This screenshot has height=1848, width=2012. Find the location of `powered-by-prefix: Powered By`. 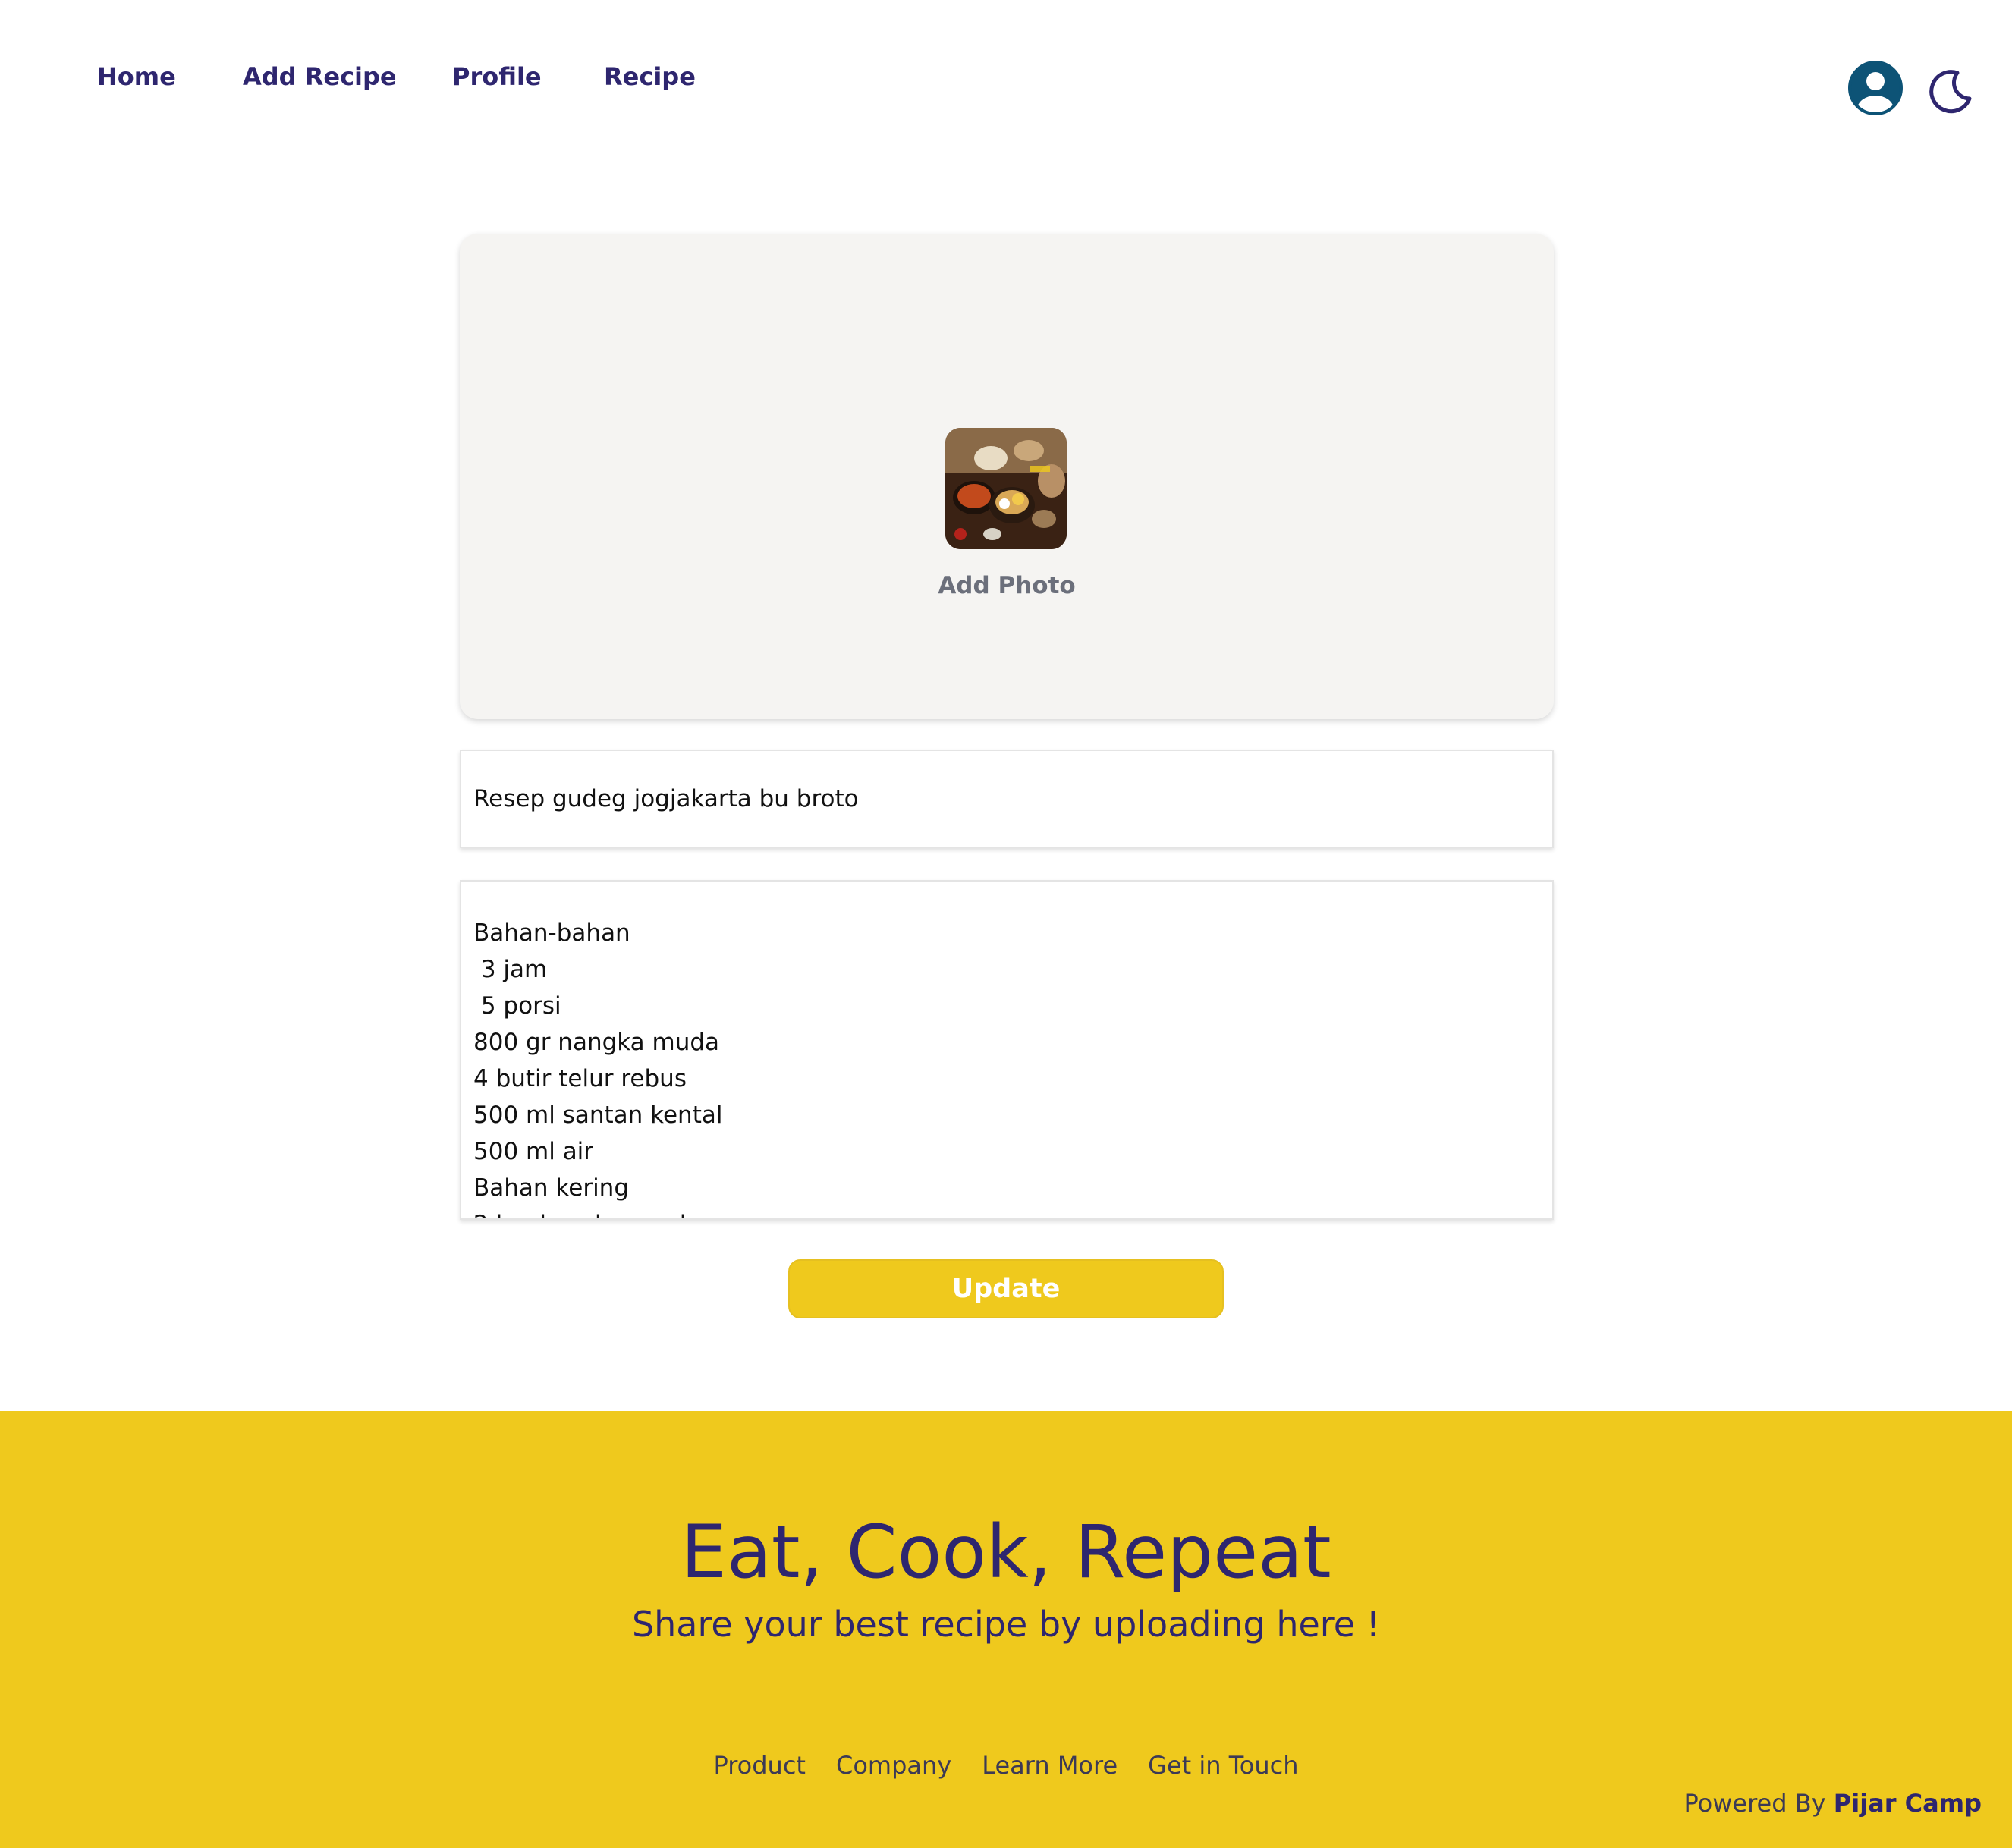

powered-by-prefix: Powered By is located at coordinates (1755, 1803).